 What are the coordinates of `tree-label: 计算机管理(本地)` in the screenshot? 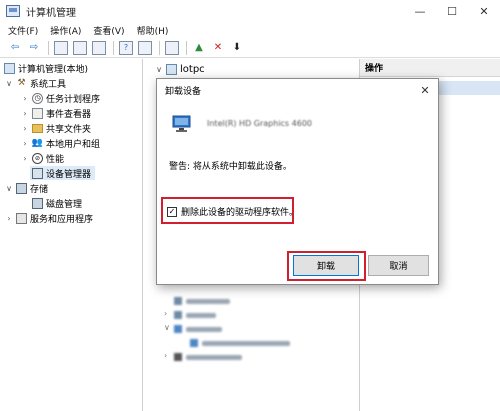 It's located at (53, 69).